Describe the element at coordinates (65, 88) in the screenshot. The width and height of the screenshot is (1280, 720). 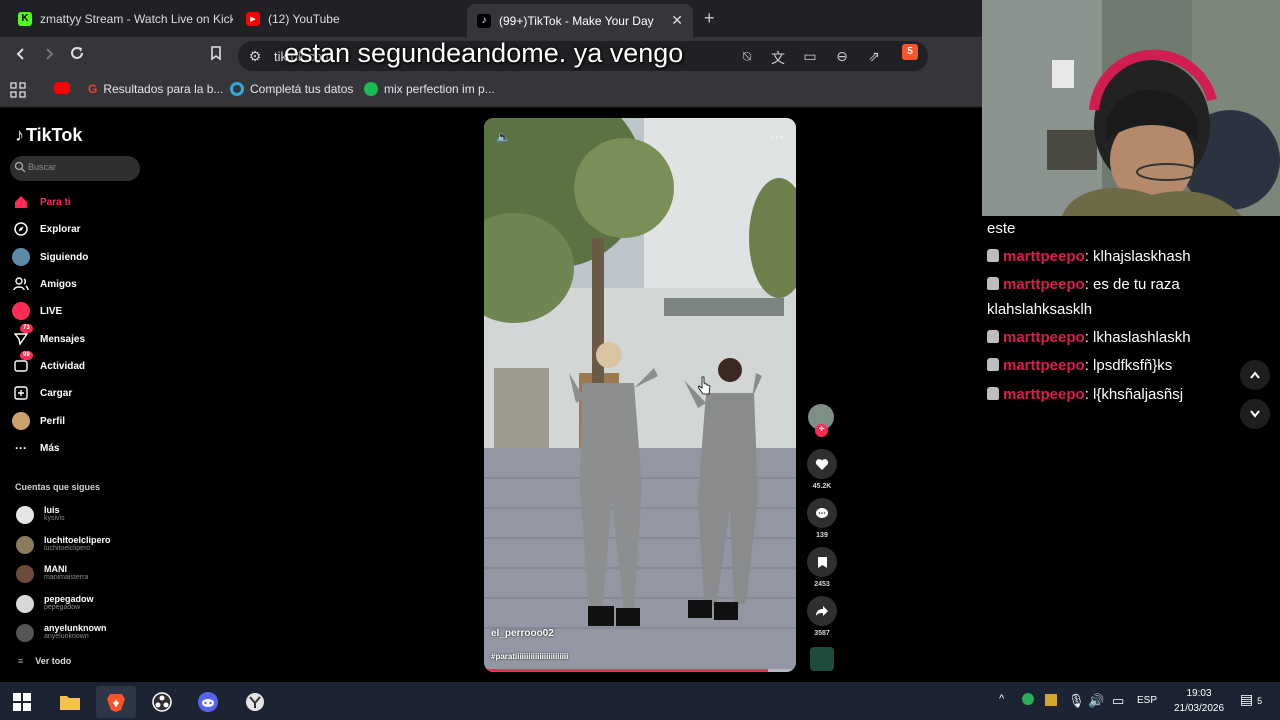
I see `bookmark-youtube` at that location.